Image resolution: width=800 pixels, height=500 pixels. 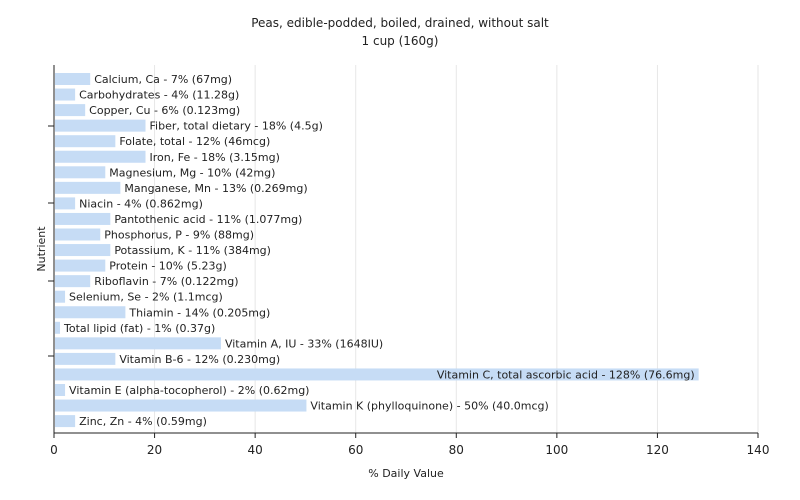 What do you see at coordinates (255, 450) in the screenshot?
I see `x-tick-label: 40` at bounding box center [255, 450].